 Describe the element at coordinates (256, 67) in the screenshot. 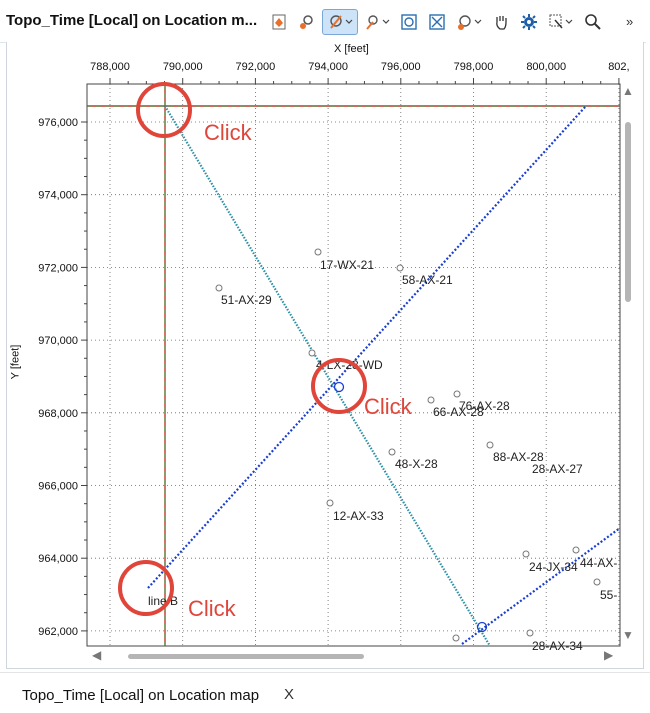

I see `x-tick-label: 792,000` at that location.